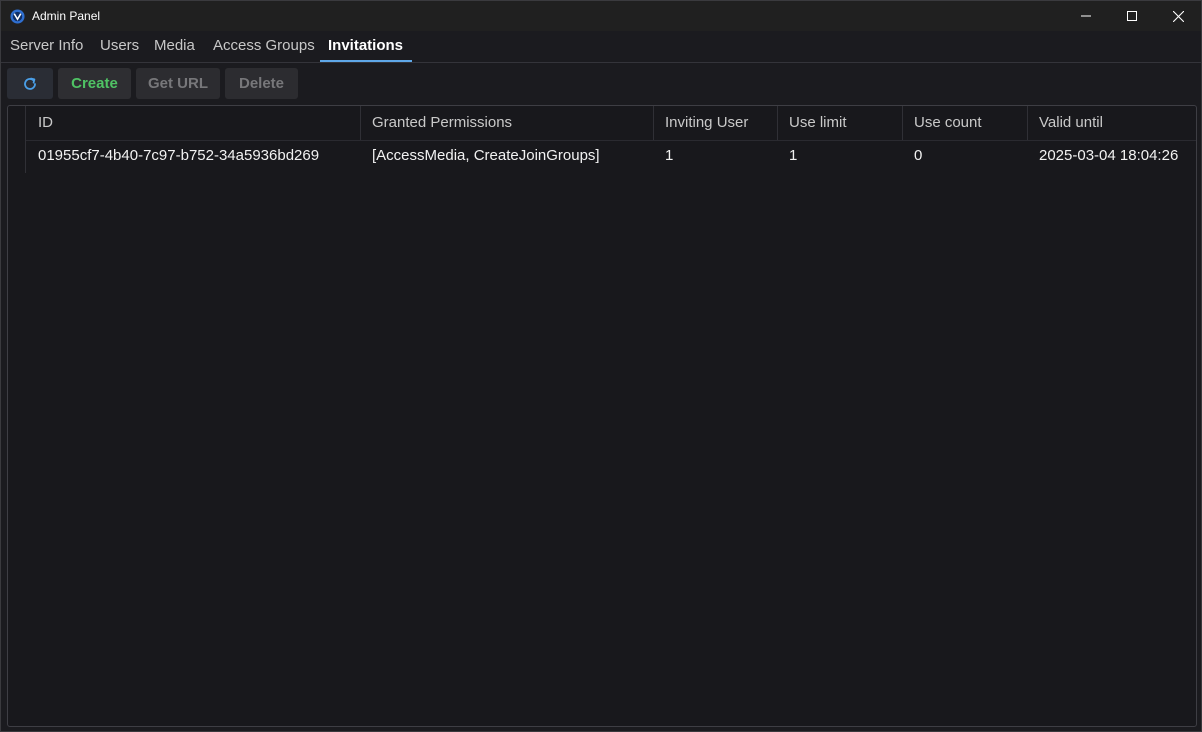  I want to click on column-header-valid-until: Valid until, so click(1111, 123).